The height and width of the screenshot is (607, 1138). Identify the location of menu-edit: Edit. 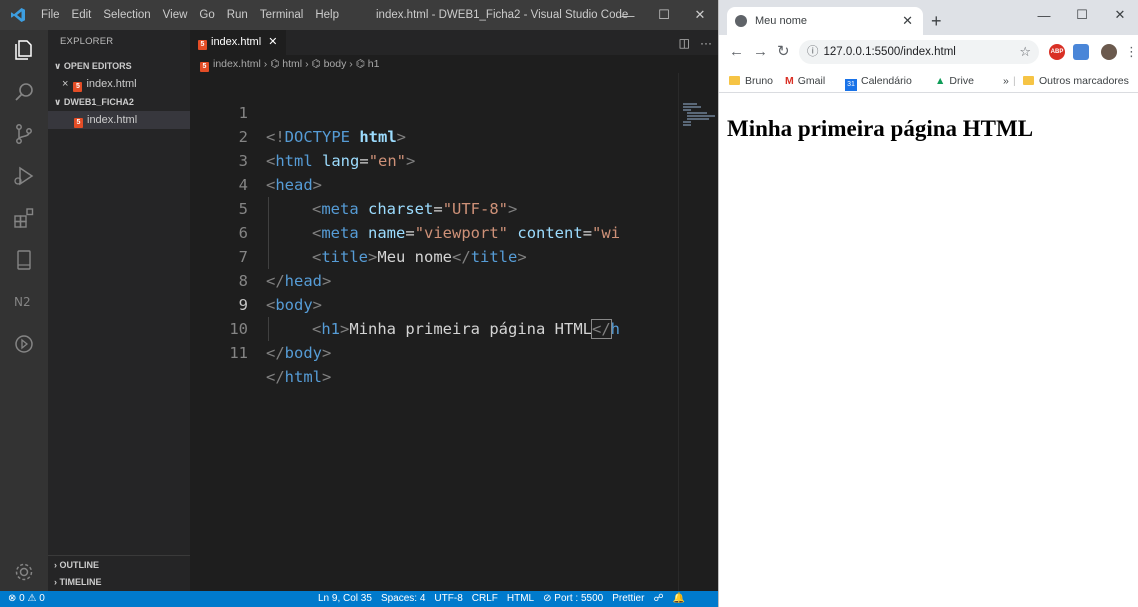
(82, 15).